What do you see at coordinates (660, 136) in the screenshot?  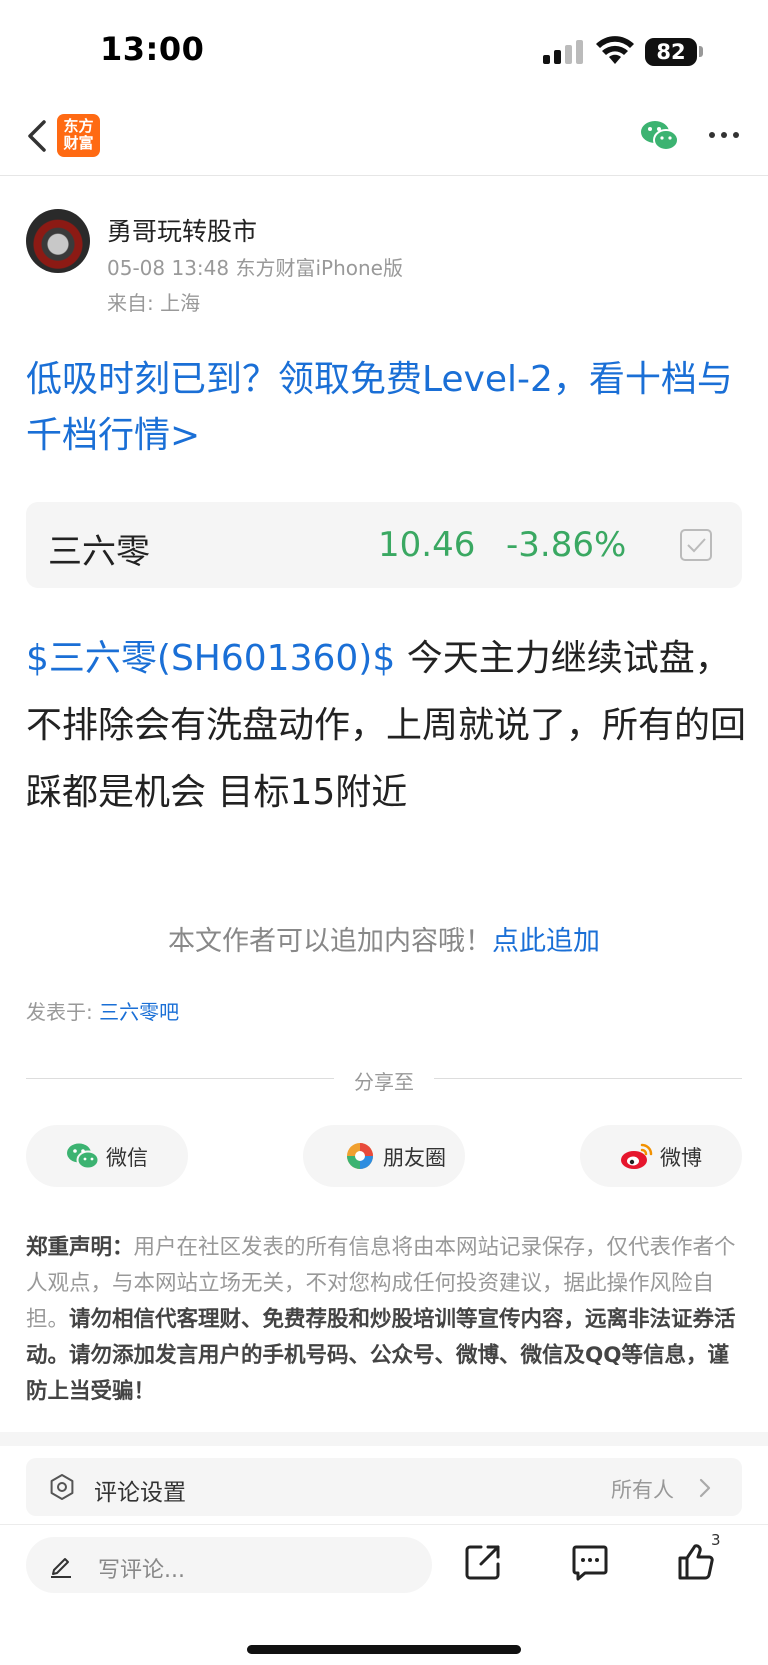 I see `wechat-share-icon` at bounding box center [660, 136].